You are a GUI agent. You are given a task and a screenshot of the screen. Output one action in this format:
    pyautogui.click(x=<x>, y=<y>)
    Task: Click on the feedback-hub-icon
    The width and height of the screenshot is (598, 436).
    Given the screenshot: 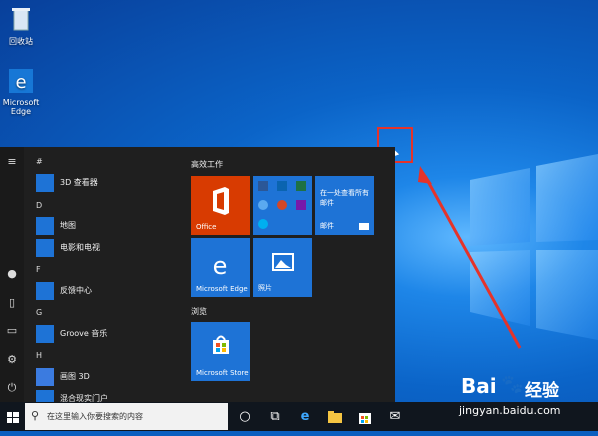 What is the action you would take?
    pyautogui.click(x=45, y=291)
    